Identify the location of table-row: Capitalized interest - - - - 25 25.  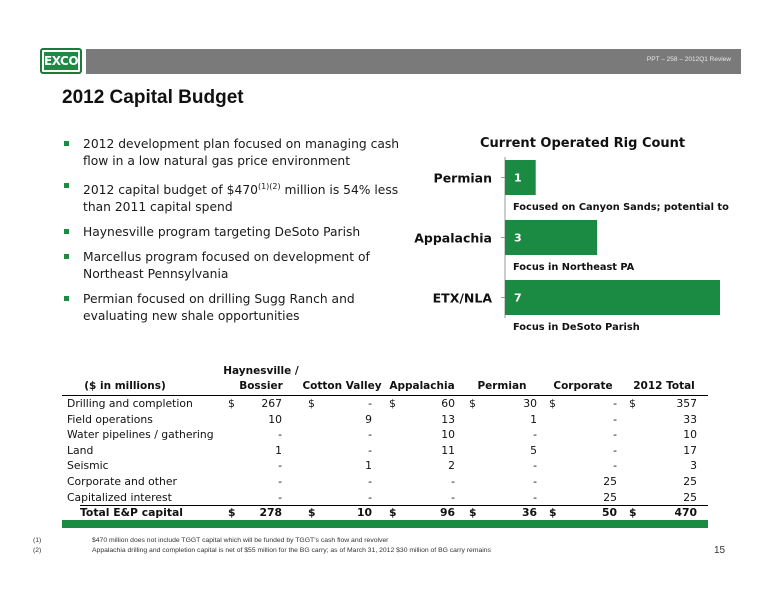
(385, 499).